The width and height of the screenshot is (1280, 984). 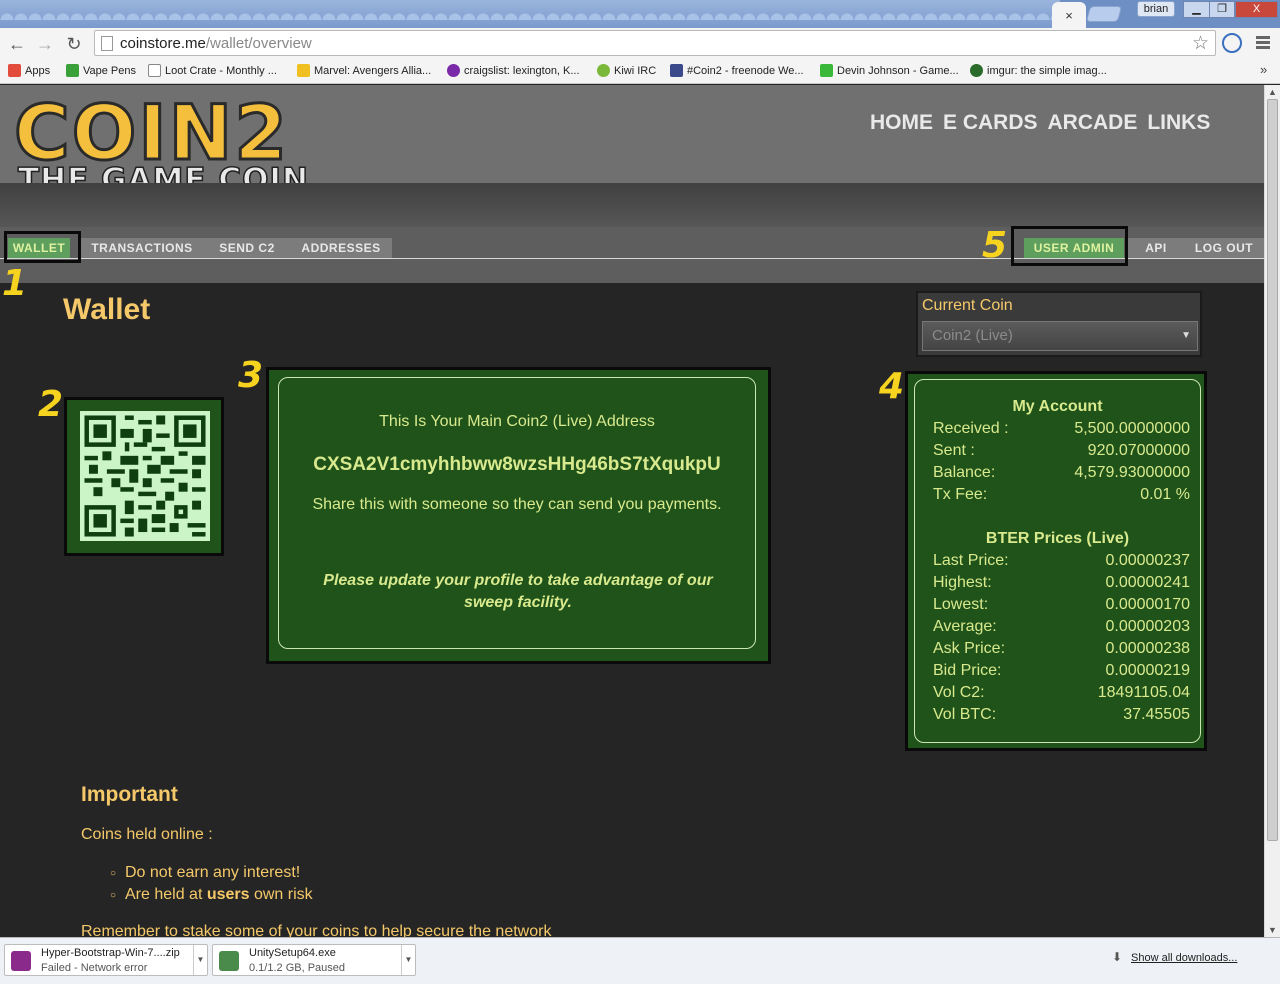 What do you see at coordinates (1156, 248) in the screenshot?
I see `tab-api: API` at bounding box center [1156, 248].